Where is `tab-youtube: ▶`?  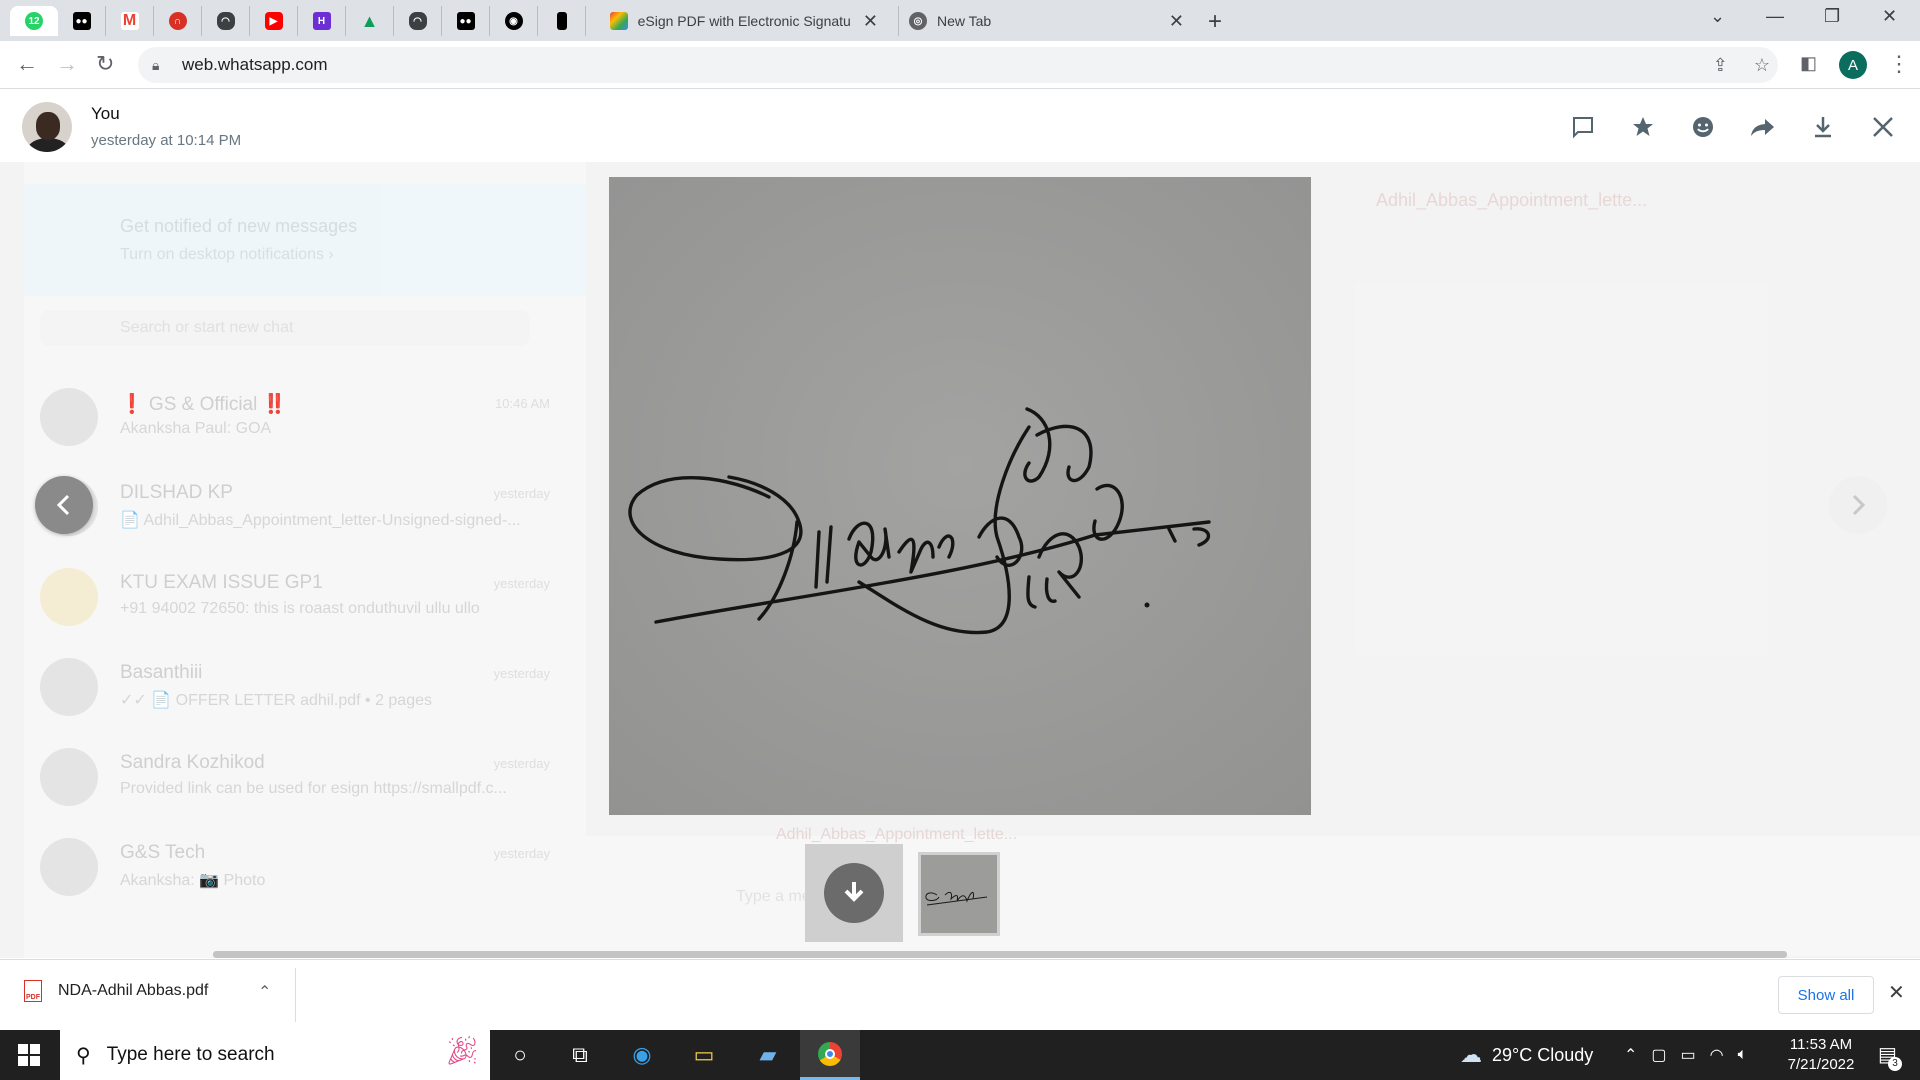
tab-youtube: ▶ is located at coordinates (274, 21).